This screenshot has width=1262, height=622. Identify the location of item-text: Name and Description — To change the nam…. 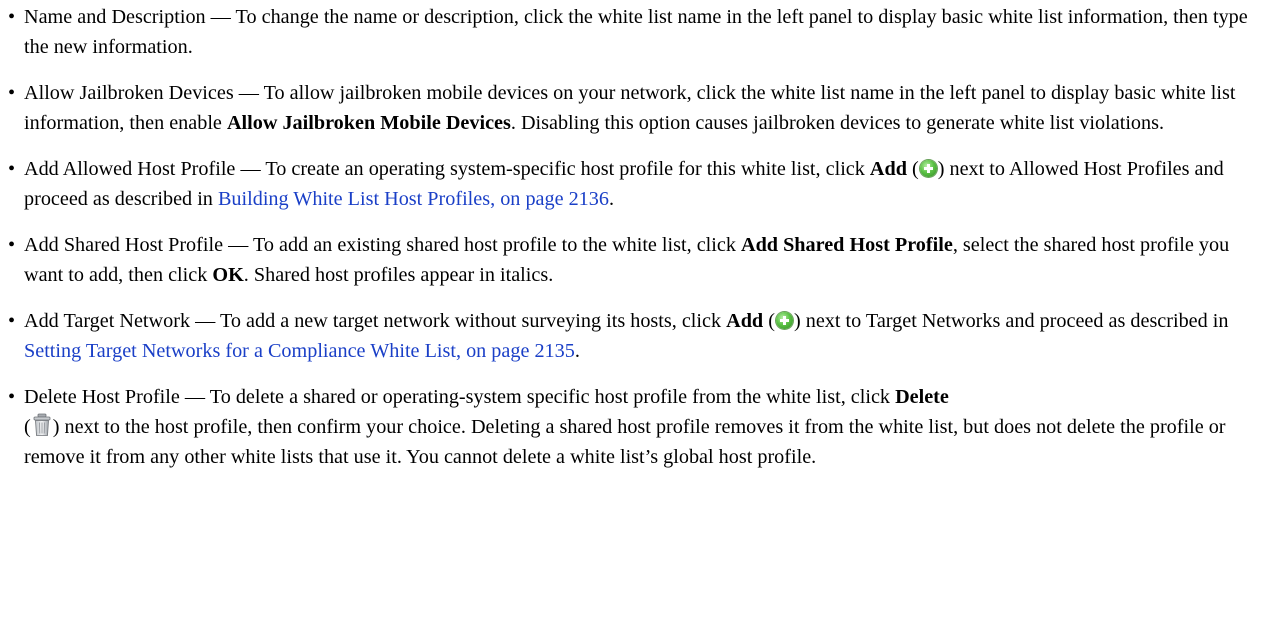
(636, 32).